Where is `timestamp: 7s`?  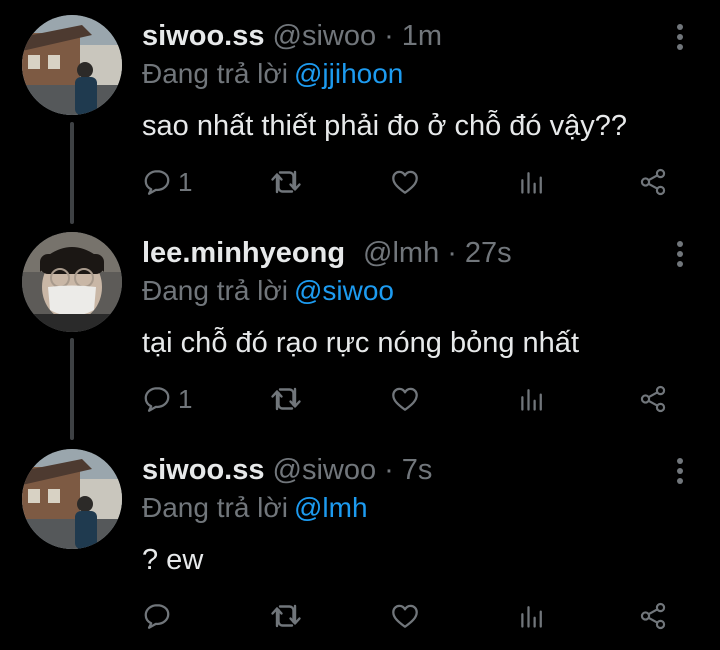 timestamp: 7s is located at coordinates (417, 470).